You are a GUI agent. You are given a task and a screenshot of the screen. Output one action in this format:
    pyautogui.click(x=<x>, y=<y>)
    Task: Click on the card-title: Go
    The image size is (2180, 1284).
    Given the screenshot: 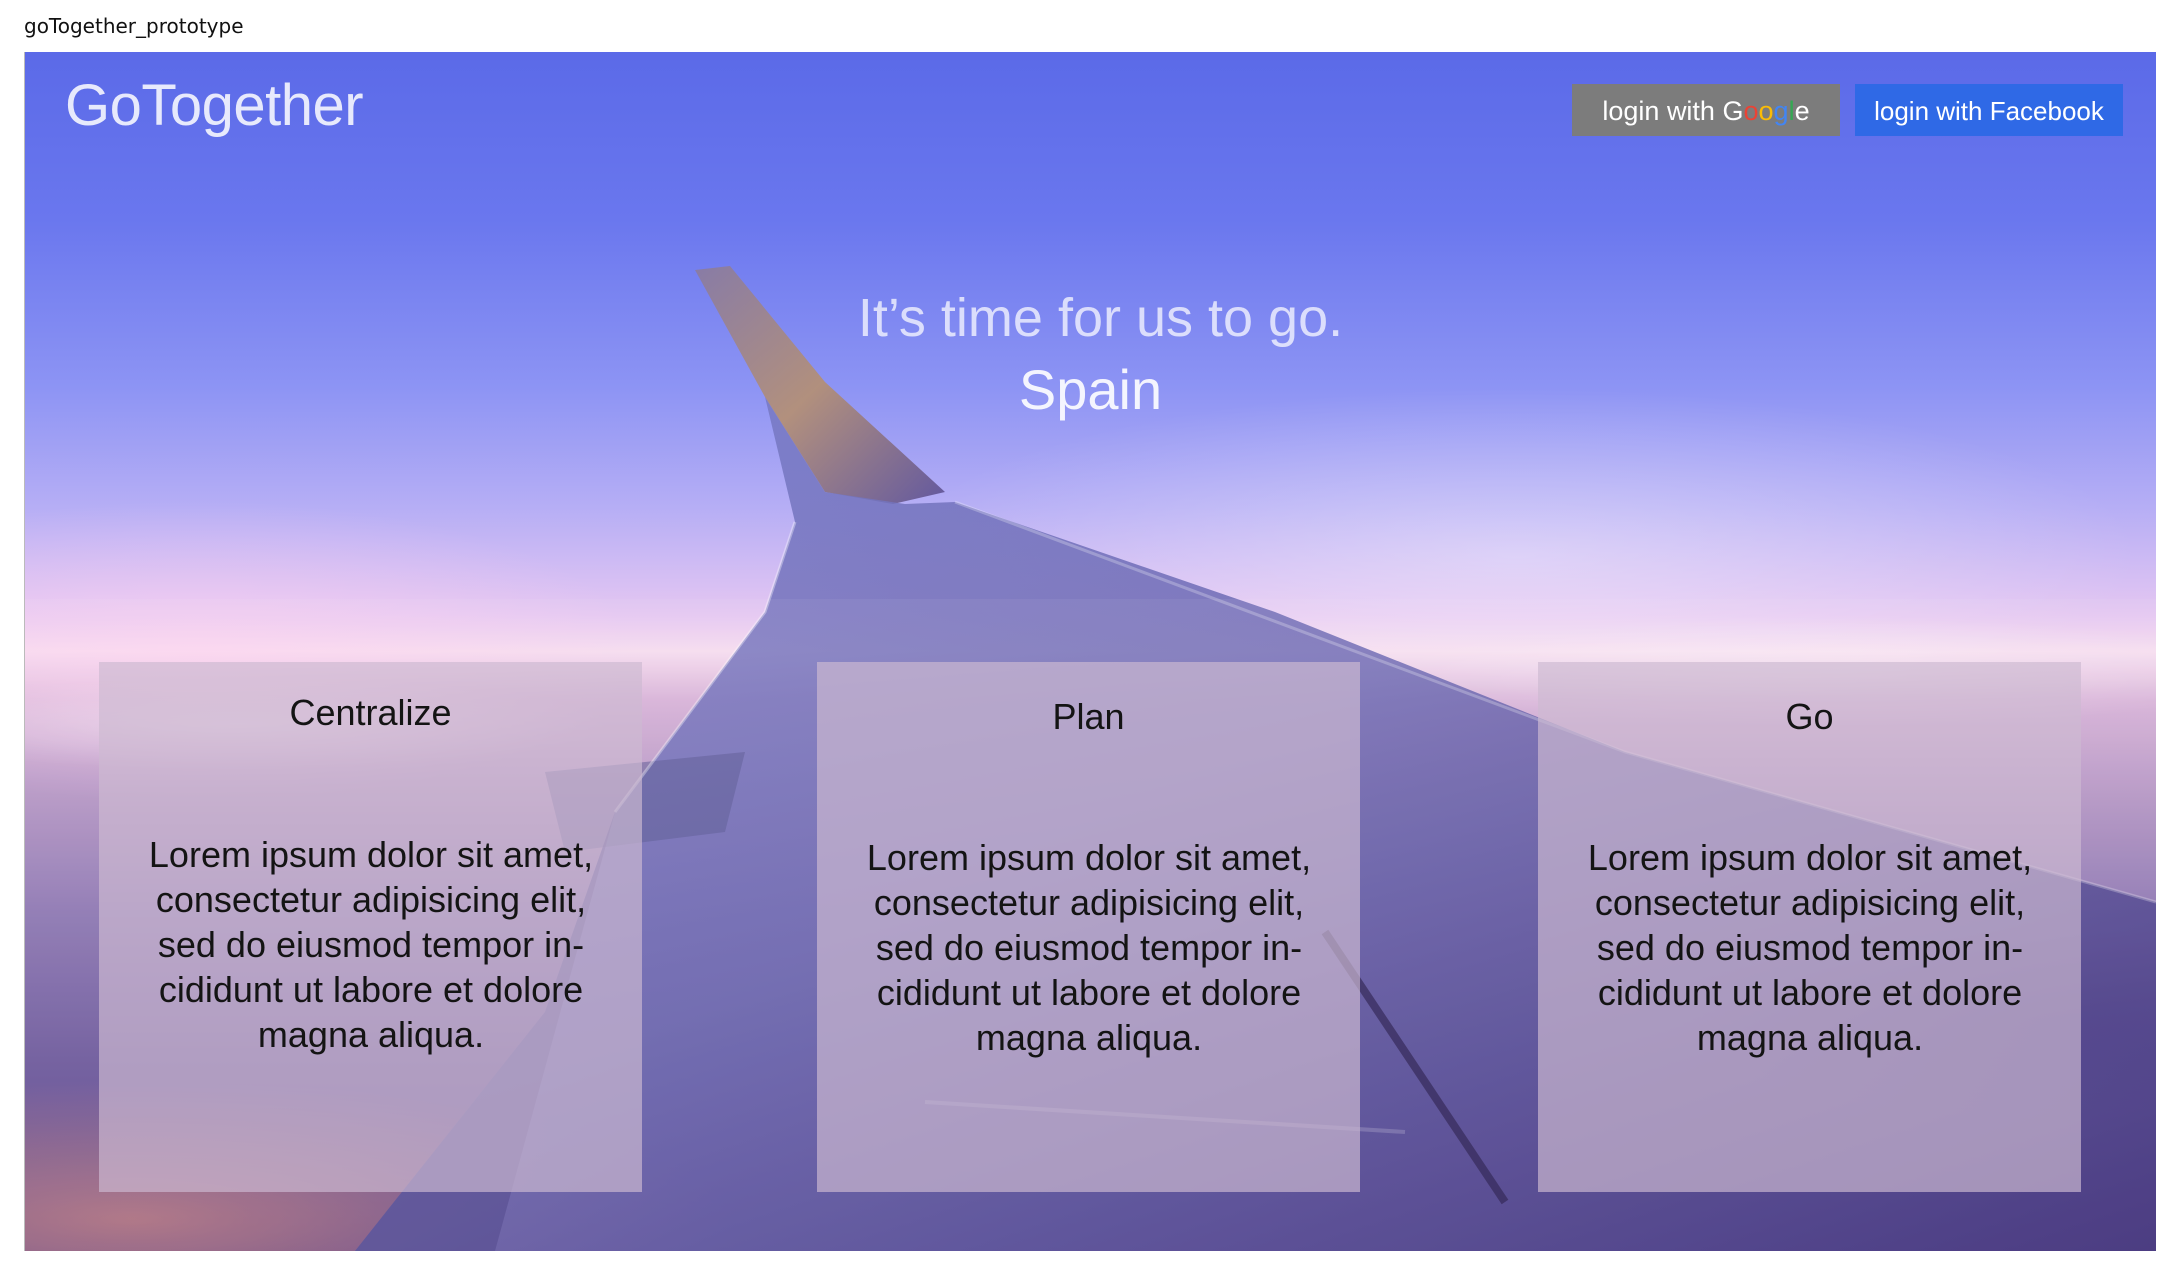 What is the action you would take?
    pyautogui.click(x=1809, y=716)
    